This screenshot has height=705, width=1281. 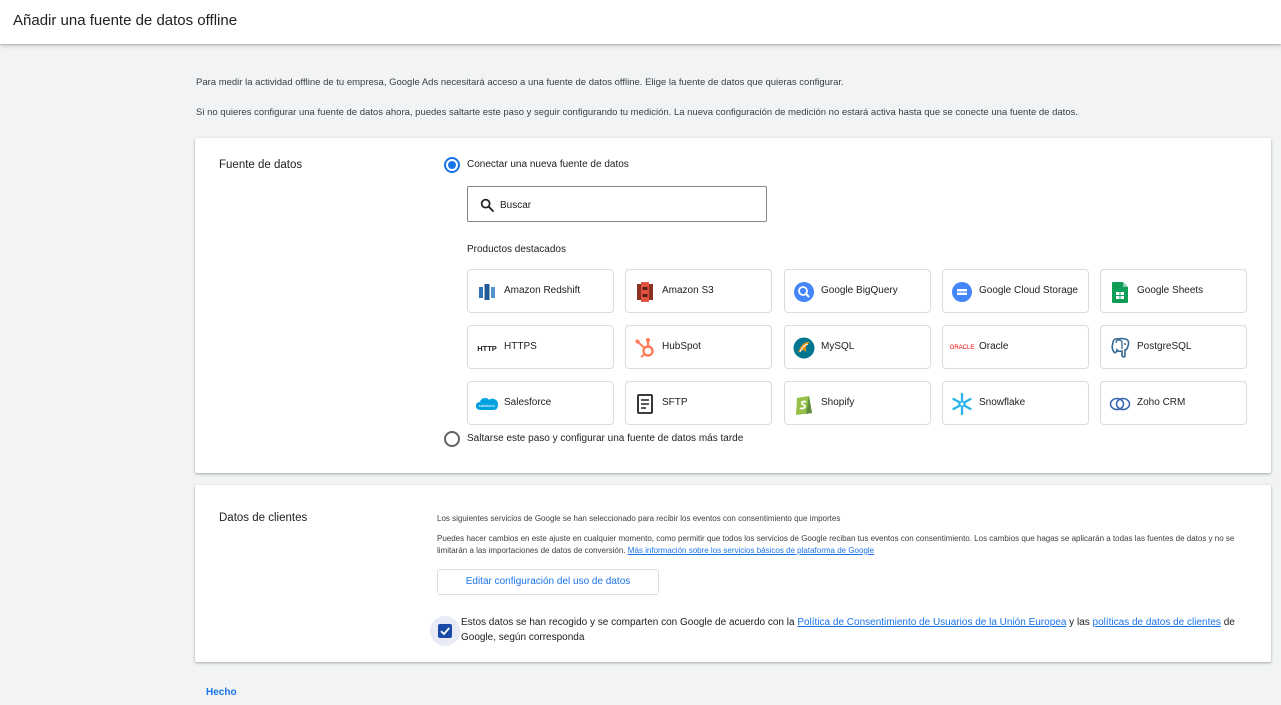 What do you see at coordinates (487, 205) in the screenshot?
I see `search-icon` at bounding box center [487, 205].